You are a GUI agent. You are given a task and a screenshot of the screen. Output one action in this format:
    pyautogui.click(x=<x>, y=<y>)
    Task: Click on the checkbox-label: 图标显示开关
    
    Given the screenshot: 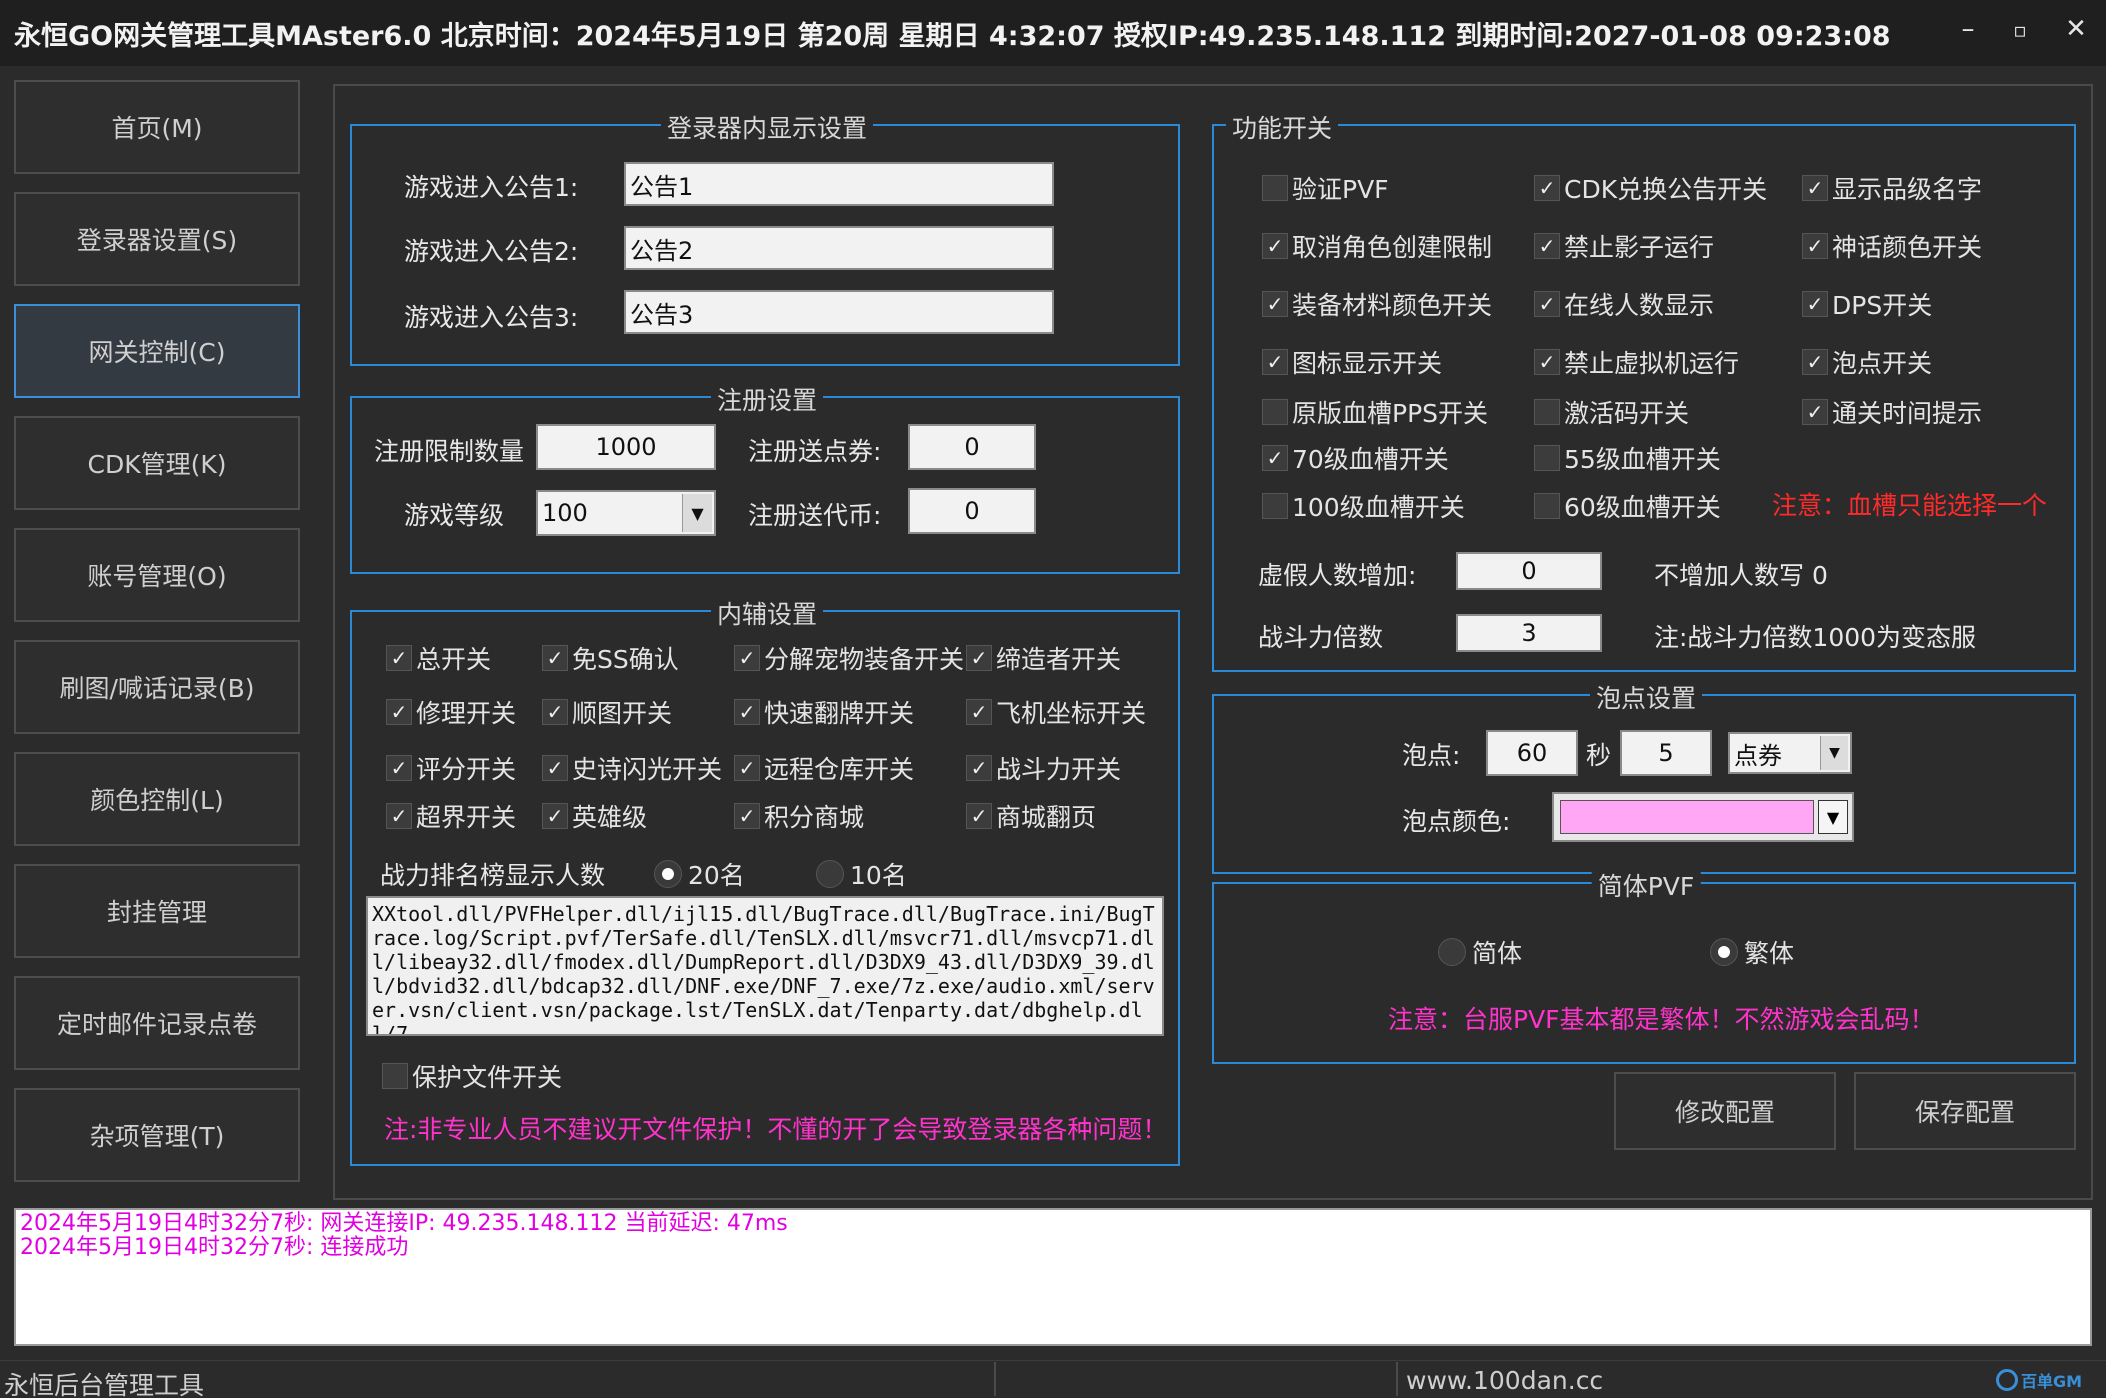 What is the action you would take?
    pyautogui.click(x=1367, y=363)
    